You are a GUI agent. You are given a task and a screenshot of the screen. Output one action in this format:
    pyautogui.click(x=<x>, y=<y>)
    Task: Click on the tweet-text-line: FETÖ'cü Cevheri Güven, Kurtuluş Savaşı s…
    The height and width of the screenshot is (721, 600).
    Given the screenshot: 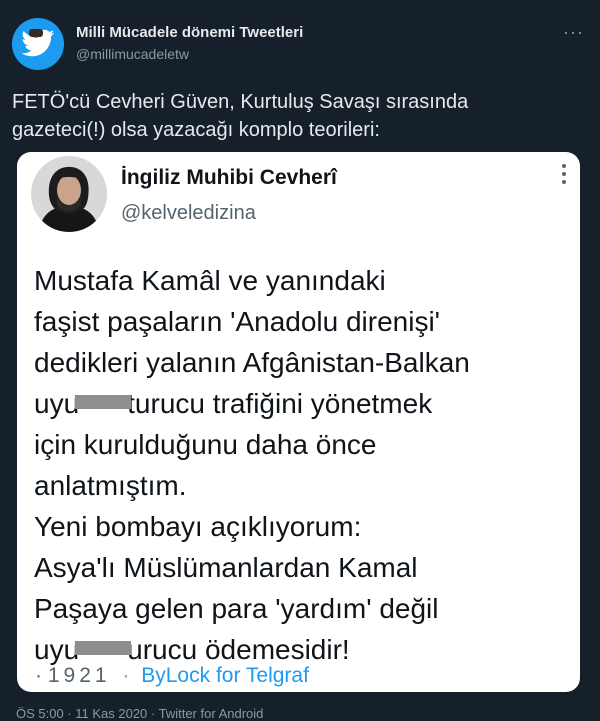 What is the action you would take?
    pyautogui.click(x=240, y=102)
    